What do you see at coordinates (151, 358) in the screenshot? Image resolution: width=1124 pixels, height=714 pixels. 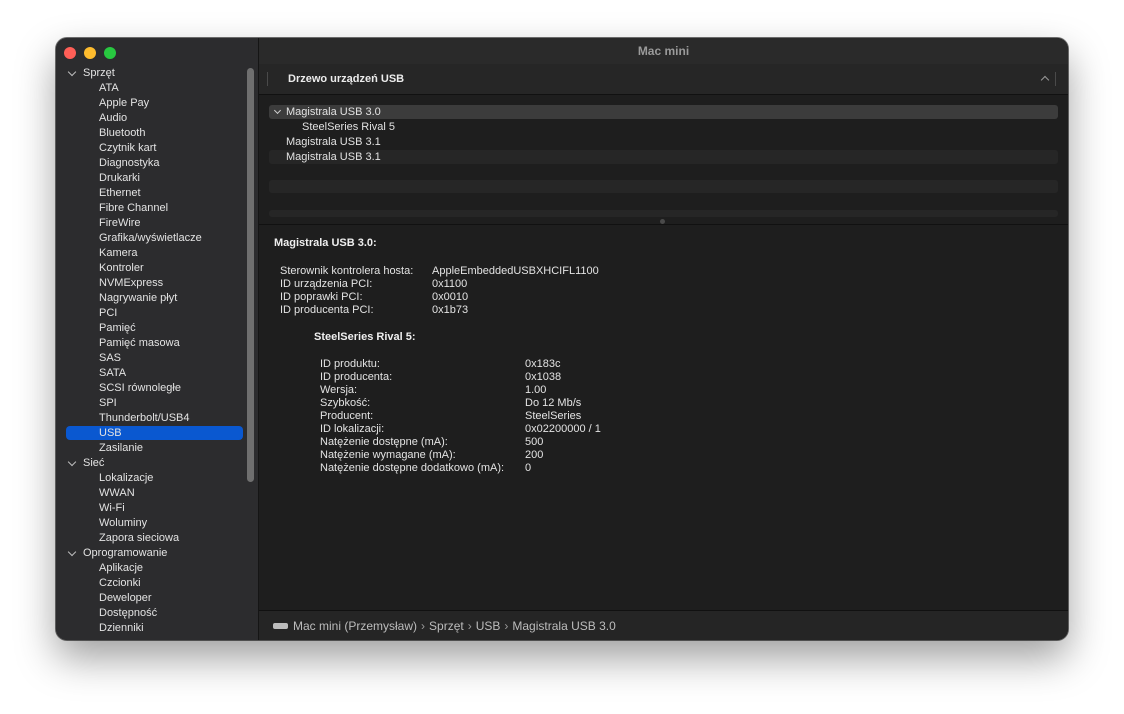 I see `sidebar-item: SAS` at bounding box center [151, 358].